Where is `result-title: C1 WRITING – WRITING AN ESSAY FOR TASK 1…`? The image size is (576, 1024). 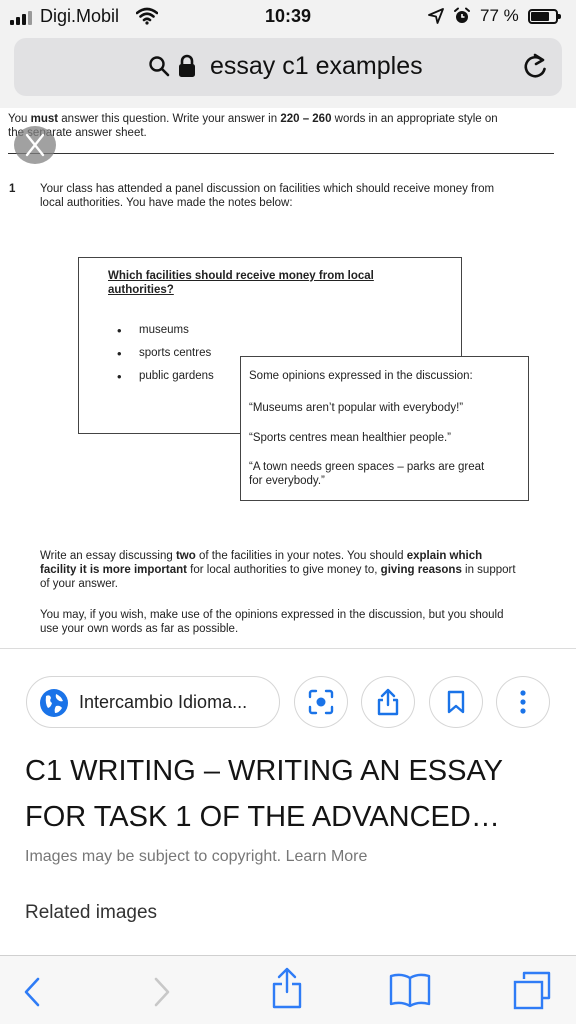
result-title: C1 WRITING – WRITING AN ESSAY FOR TASK 1… is located at coordinates (290, 794).